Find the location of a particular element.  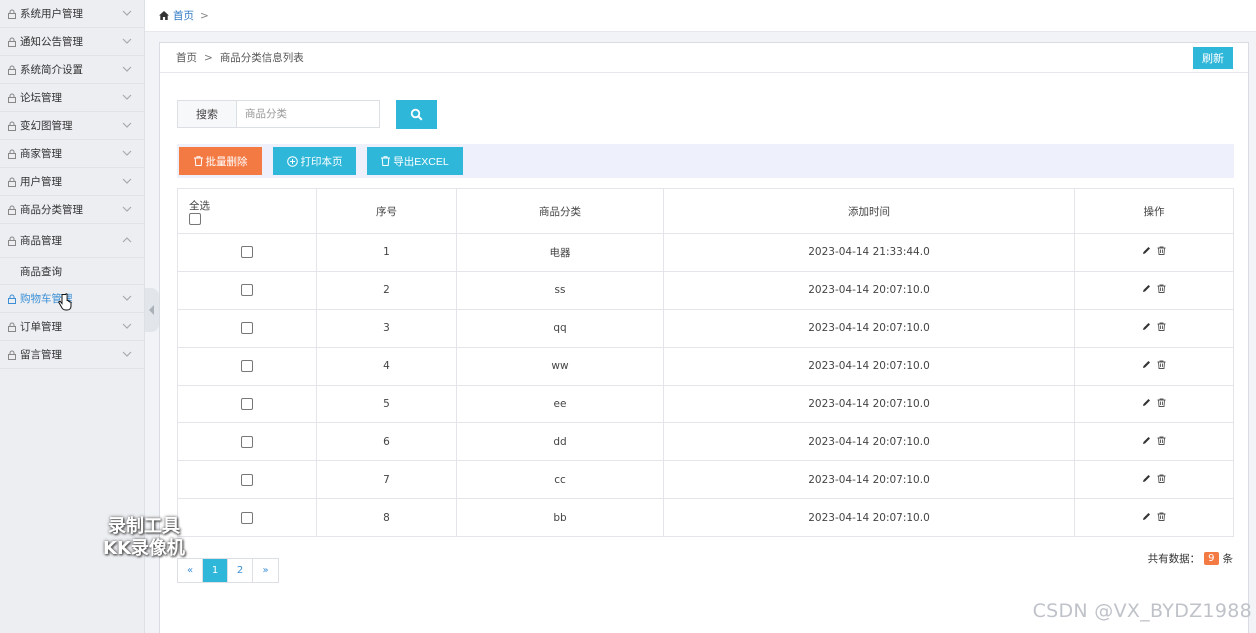

sidebar-item-notices: 通知公告管理 is located at coordinates (72, 42).